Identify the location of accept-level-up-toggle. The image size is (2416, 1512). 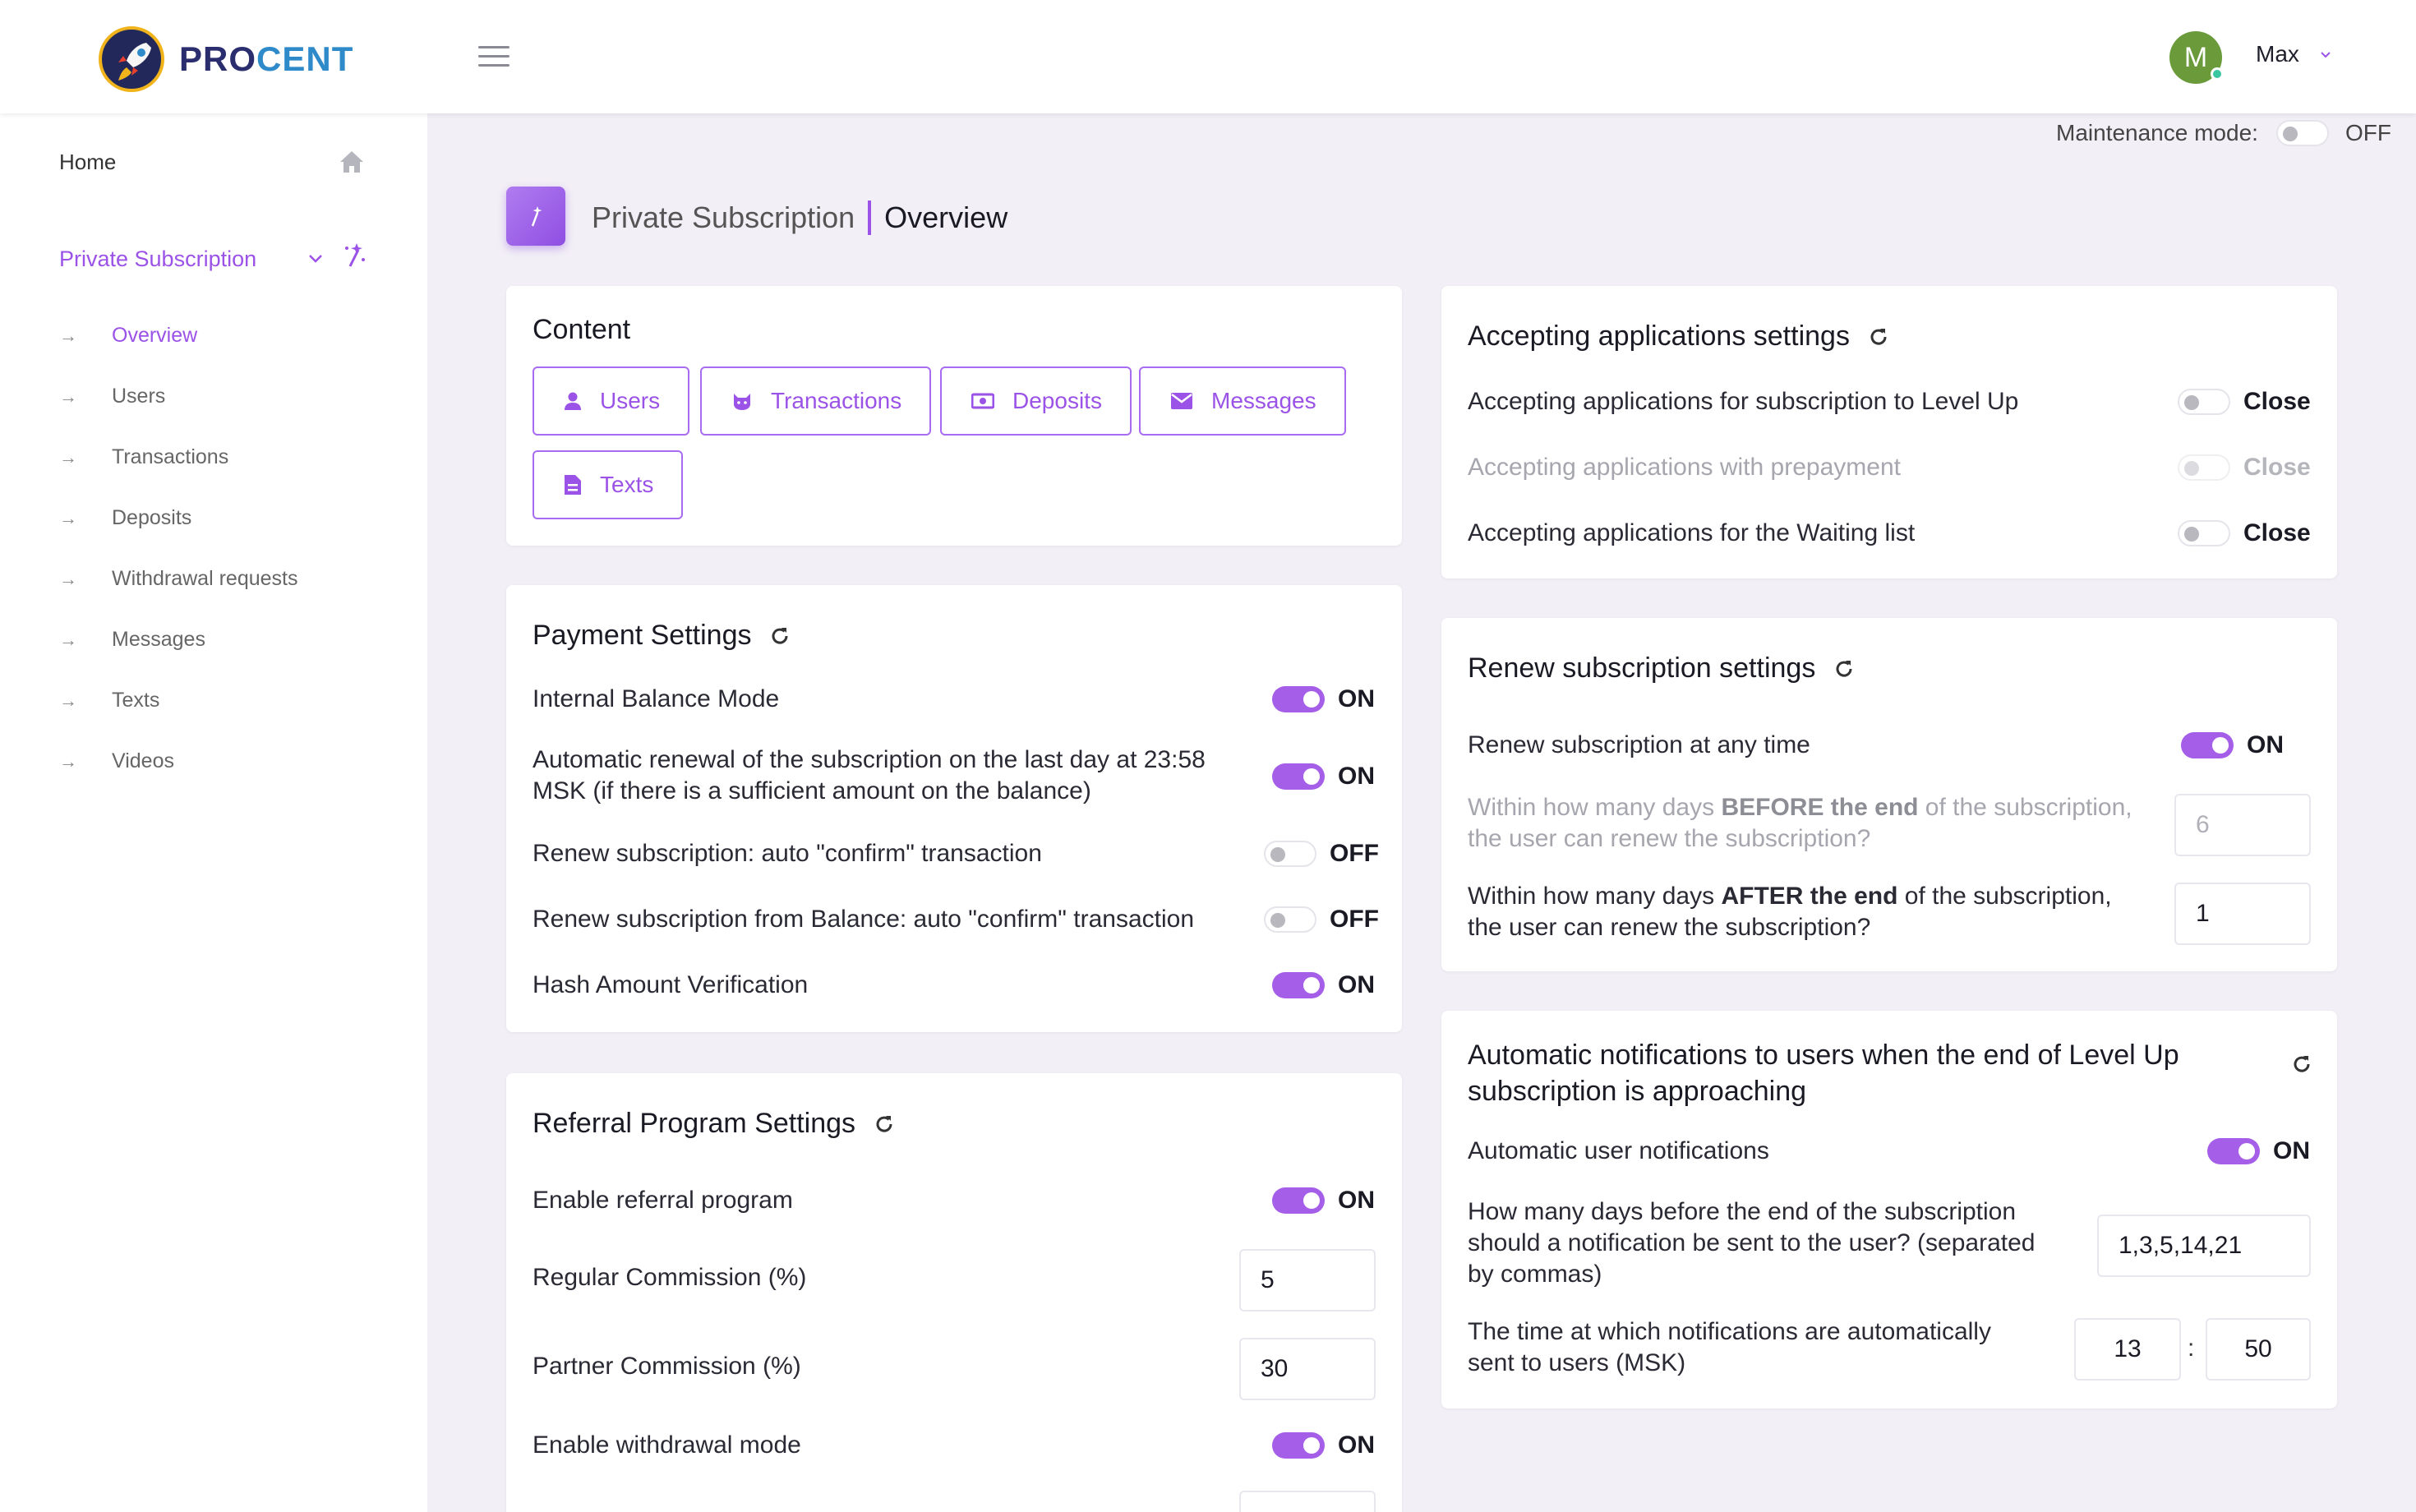
(2204, 402).